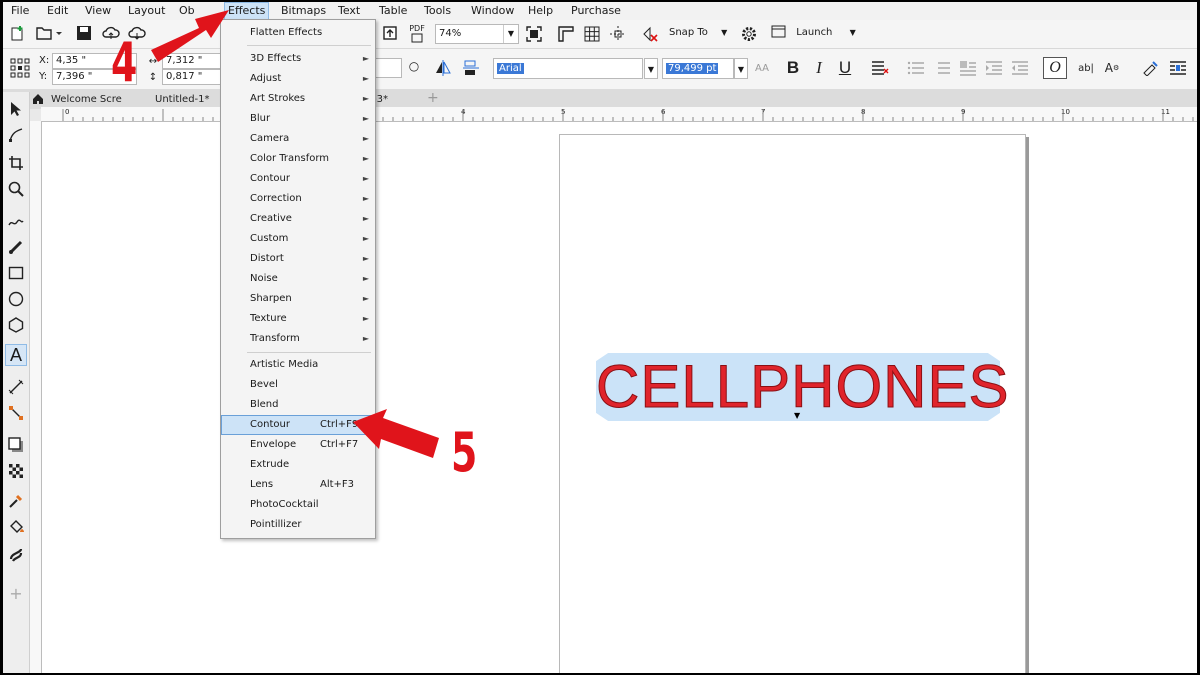 The width and height of the screenshot is (1200, 675). Describe the element at coordinates (190, 36) in the screenshot. I see `arrow-to-effects-menu` at that location.